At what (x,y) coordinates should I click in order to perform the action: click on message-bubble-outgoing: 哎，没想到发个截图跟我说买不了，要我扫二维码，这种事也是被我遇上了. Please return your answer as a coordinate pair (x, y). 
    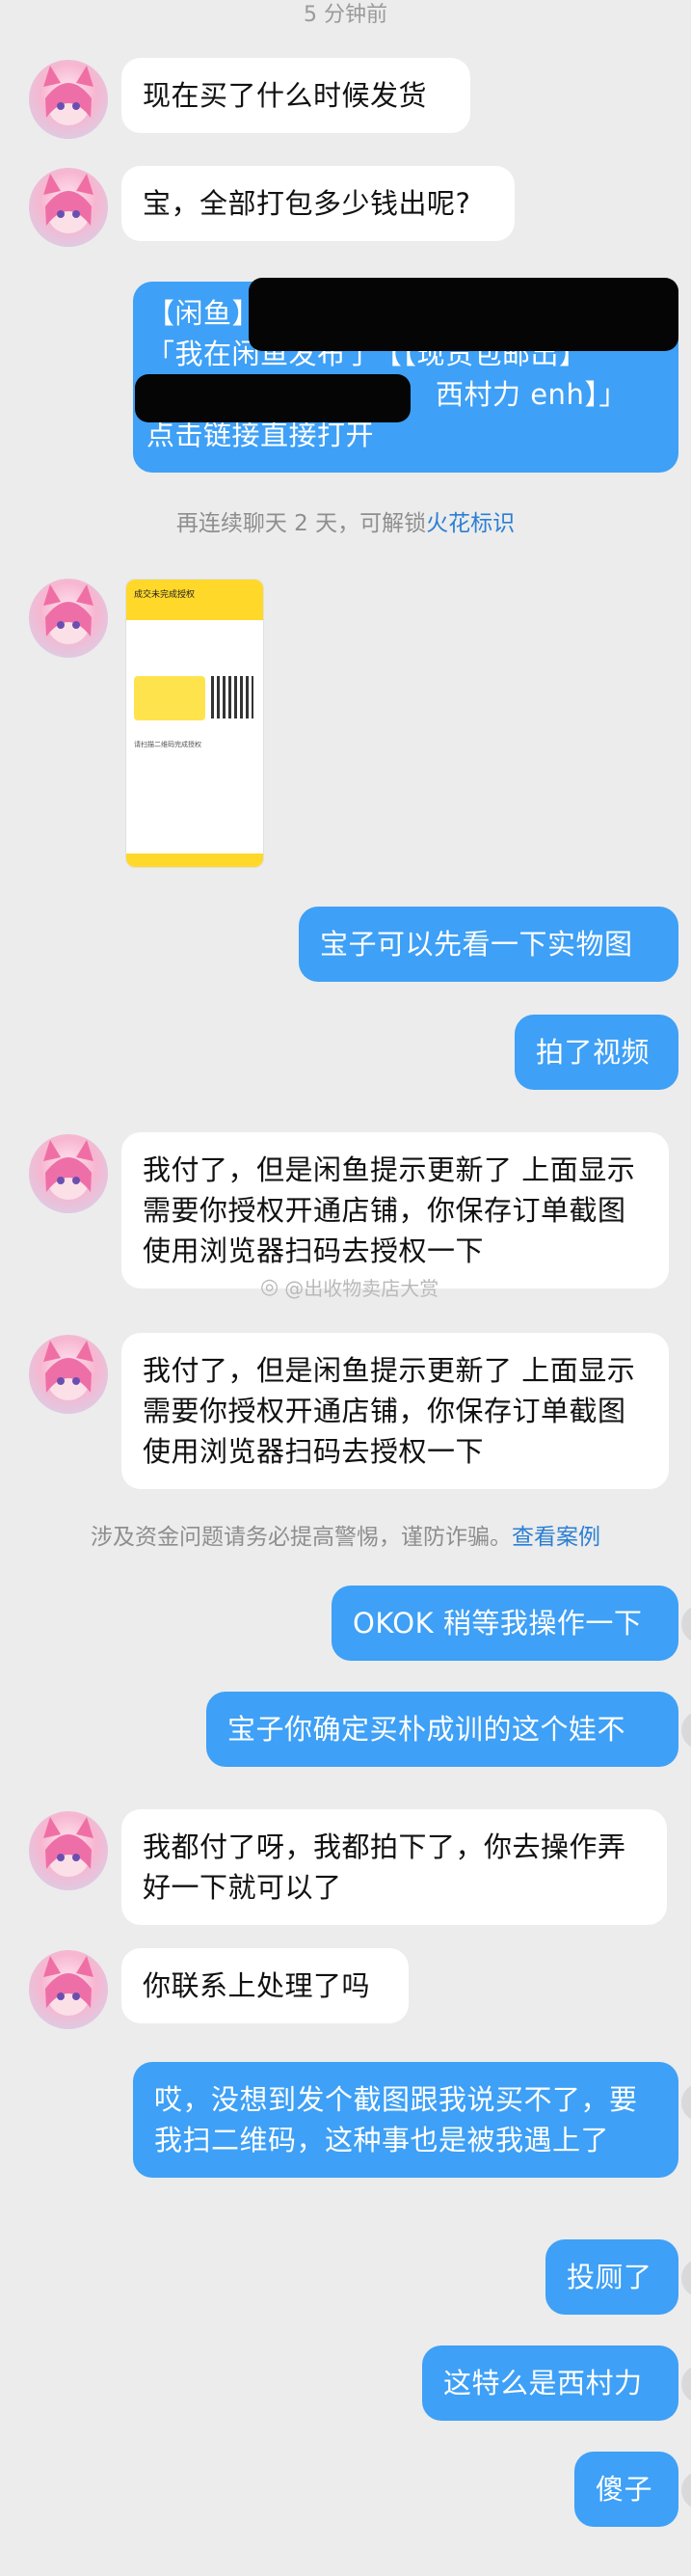
    Looking at the image, I should click on (405, 2120).